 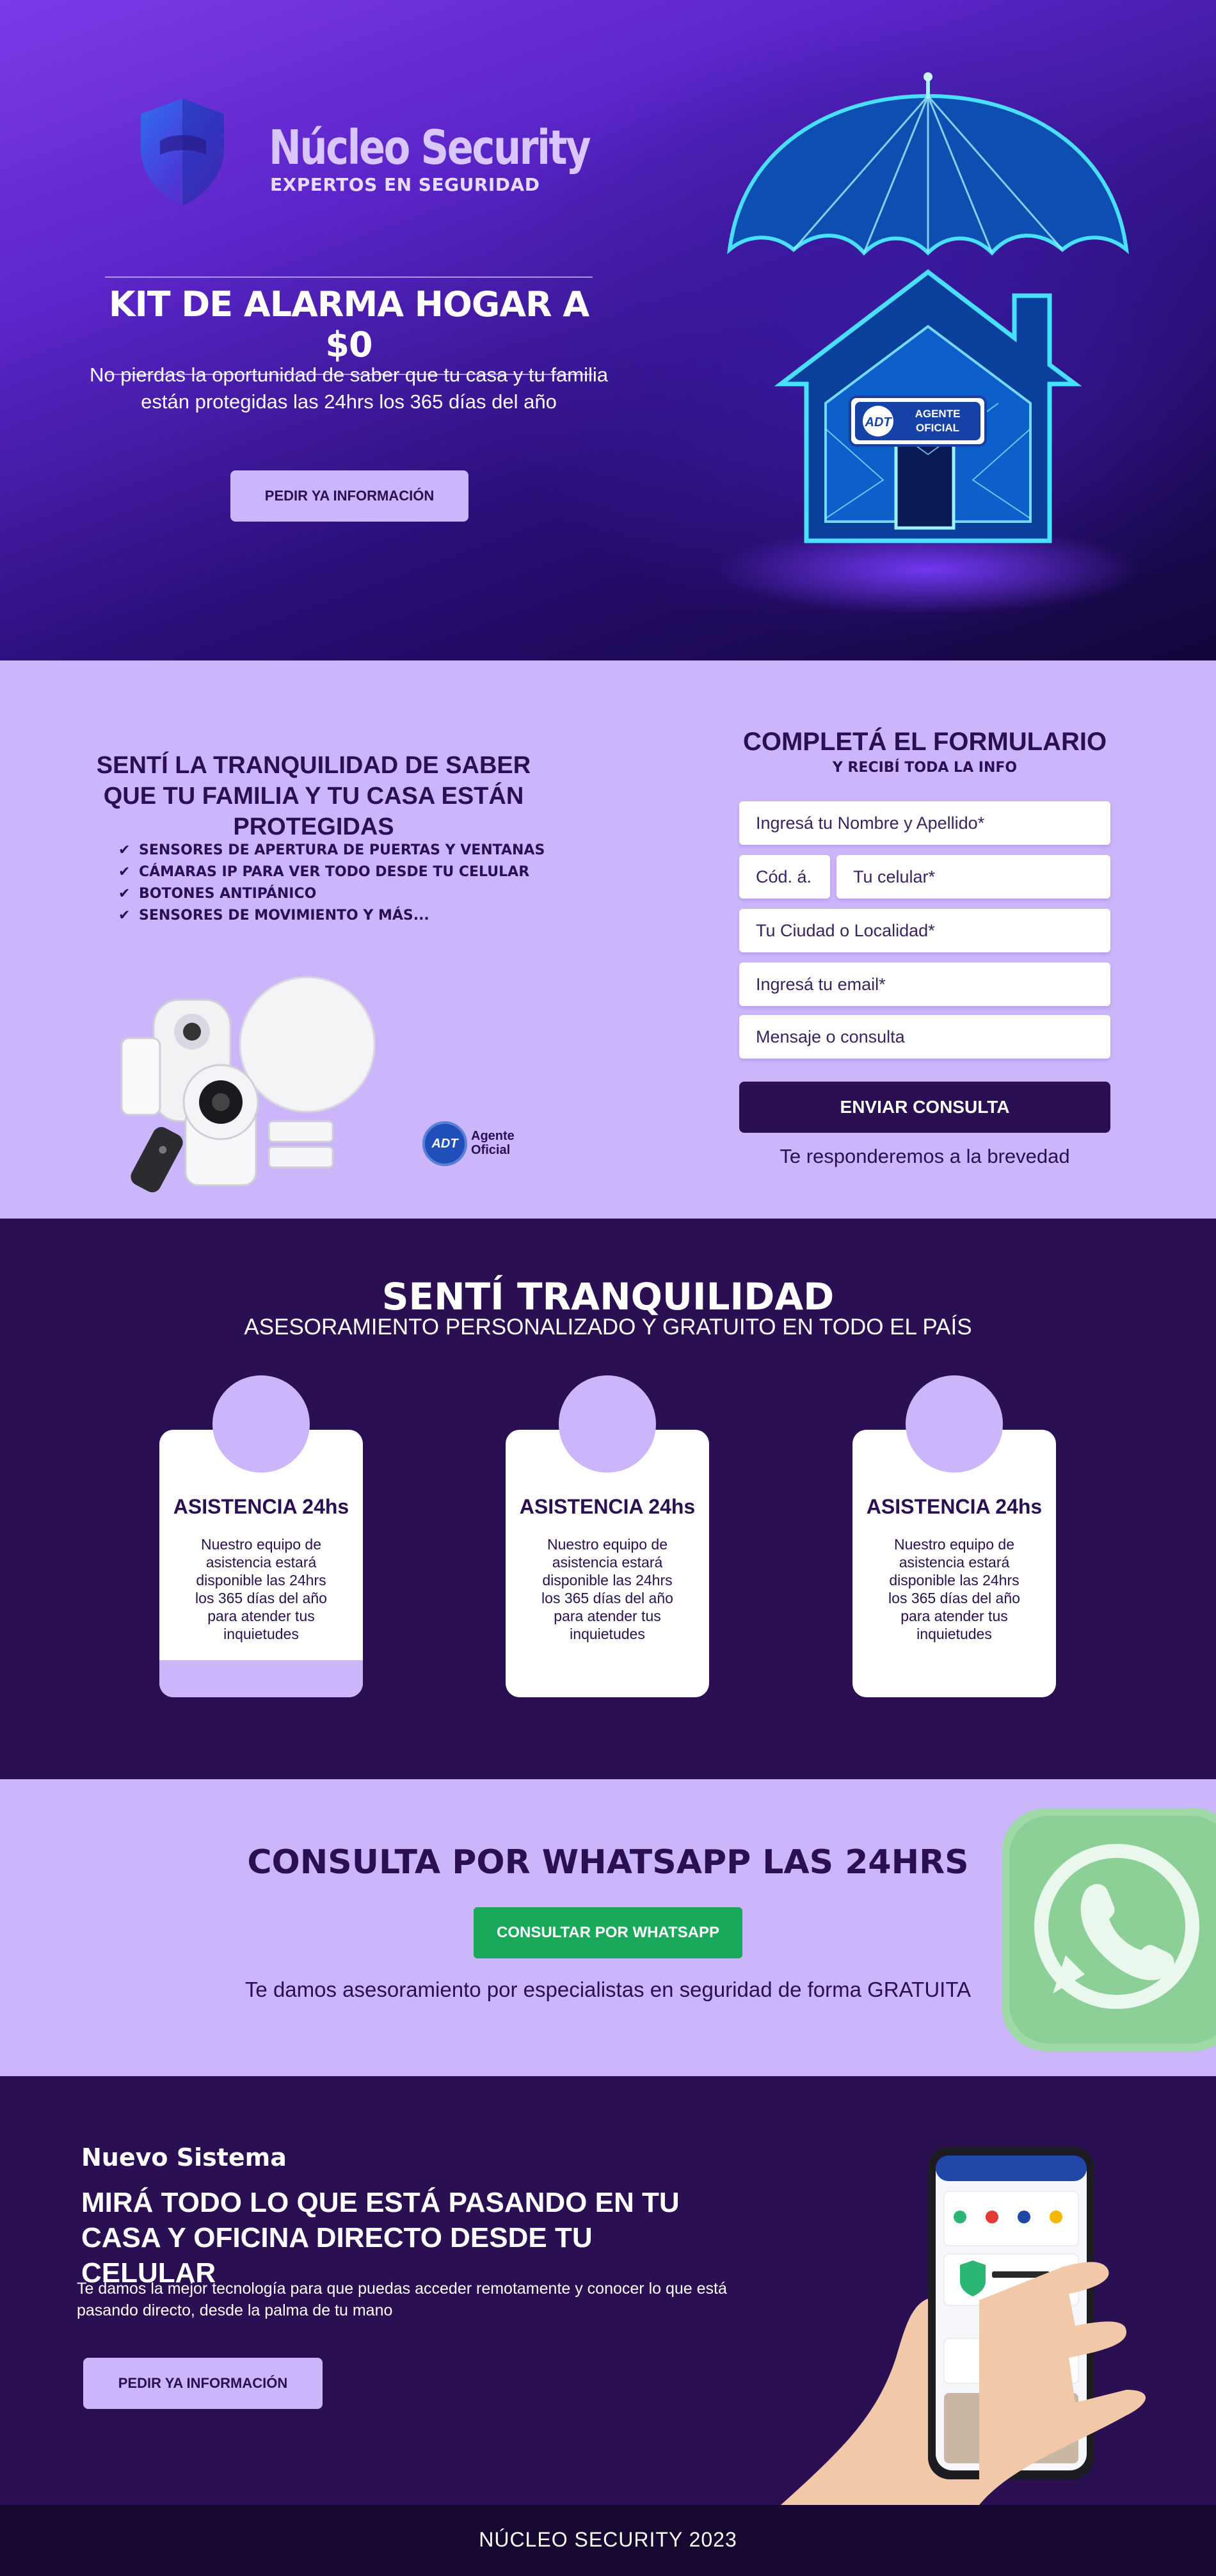 What do you see at coordinates (924, 930) in the screenshot?
I see `city-field` at bounding box center [924, 930].